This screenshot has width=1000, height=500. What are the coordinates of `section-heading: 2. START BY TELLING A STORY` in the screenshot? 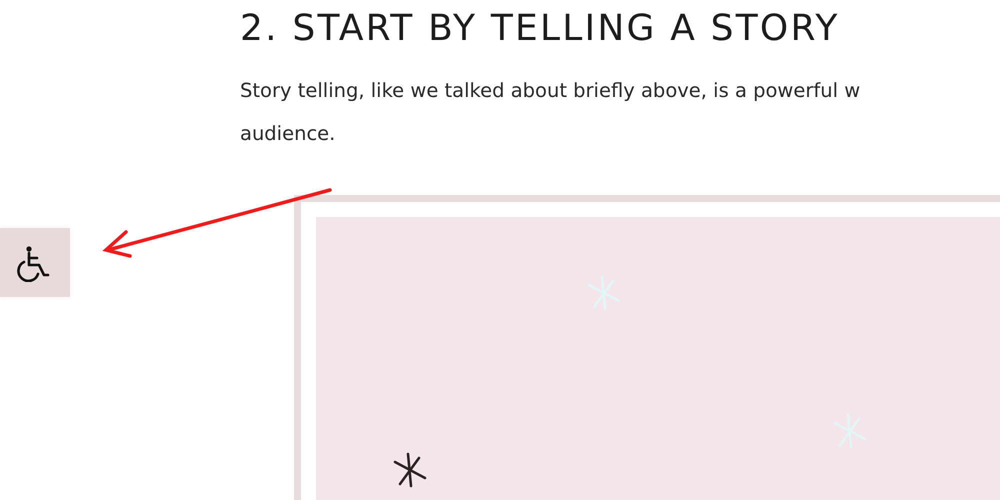 It's located at (540, 28).